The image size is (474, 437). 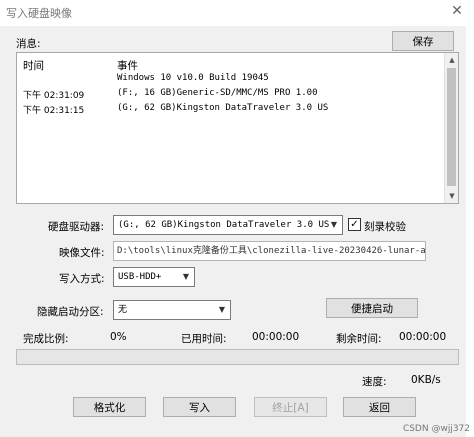 What do you see at coordinates (172, 310) in the screenshot?
I see `hidden-partition-select: 无 ▼` at bounding box center [172, 310].